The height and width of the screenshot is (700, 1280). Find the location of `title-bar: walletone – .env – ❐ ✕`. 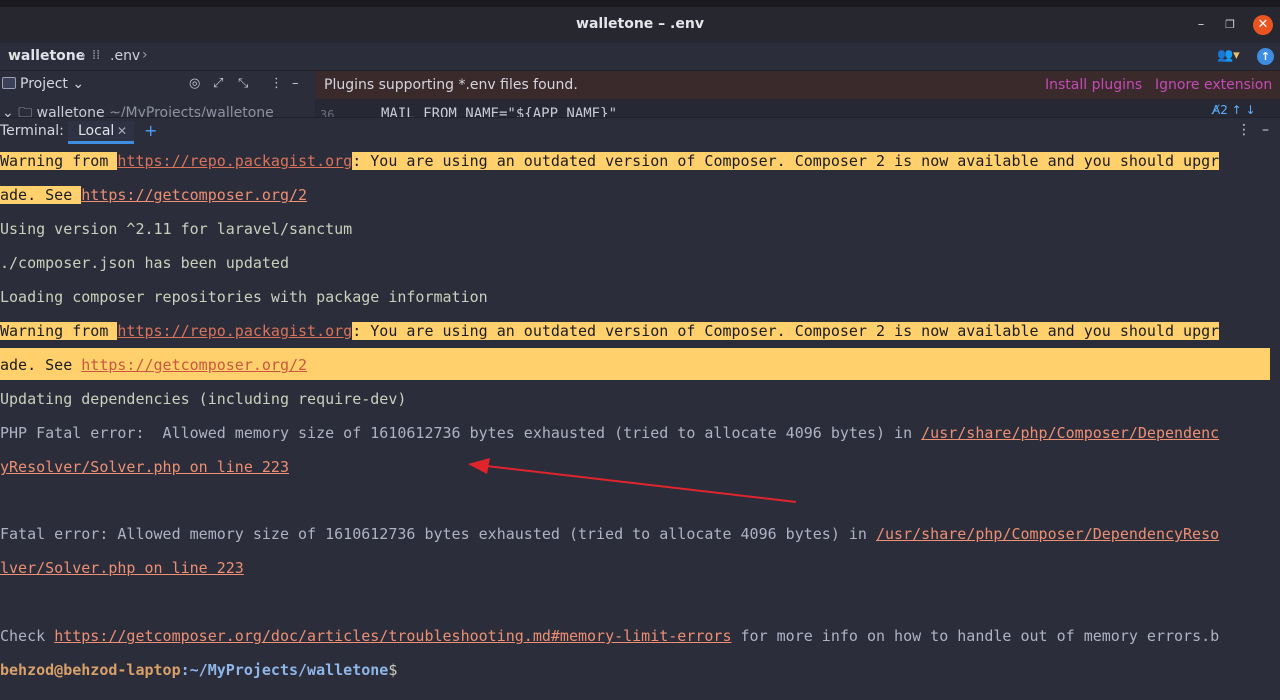

title-bar: walletone – .env – ❐ ✕ is located at coordinates (640, 25).